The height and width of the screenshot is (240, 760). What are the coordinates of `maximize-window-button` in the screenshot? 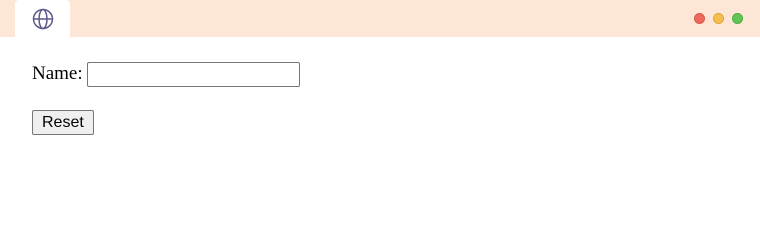 It's located at (737, 18).